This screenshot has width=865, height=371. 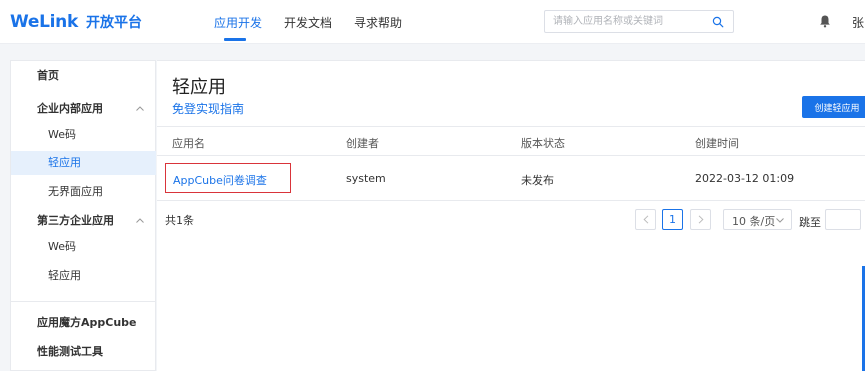 What do you see at coordinates (858, 22) in the screenshot?
I see `user-name: 张` at bounding box center [858, 22].